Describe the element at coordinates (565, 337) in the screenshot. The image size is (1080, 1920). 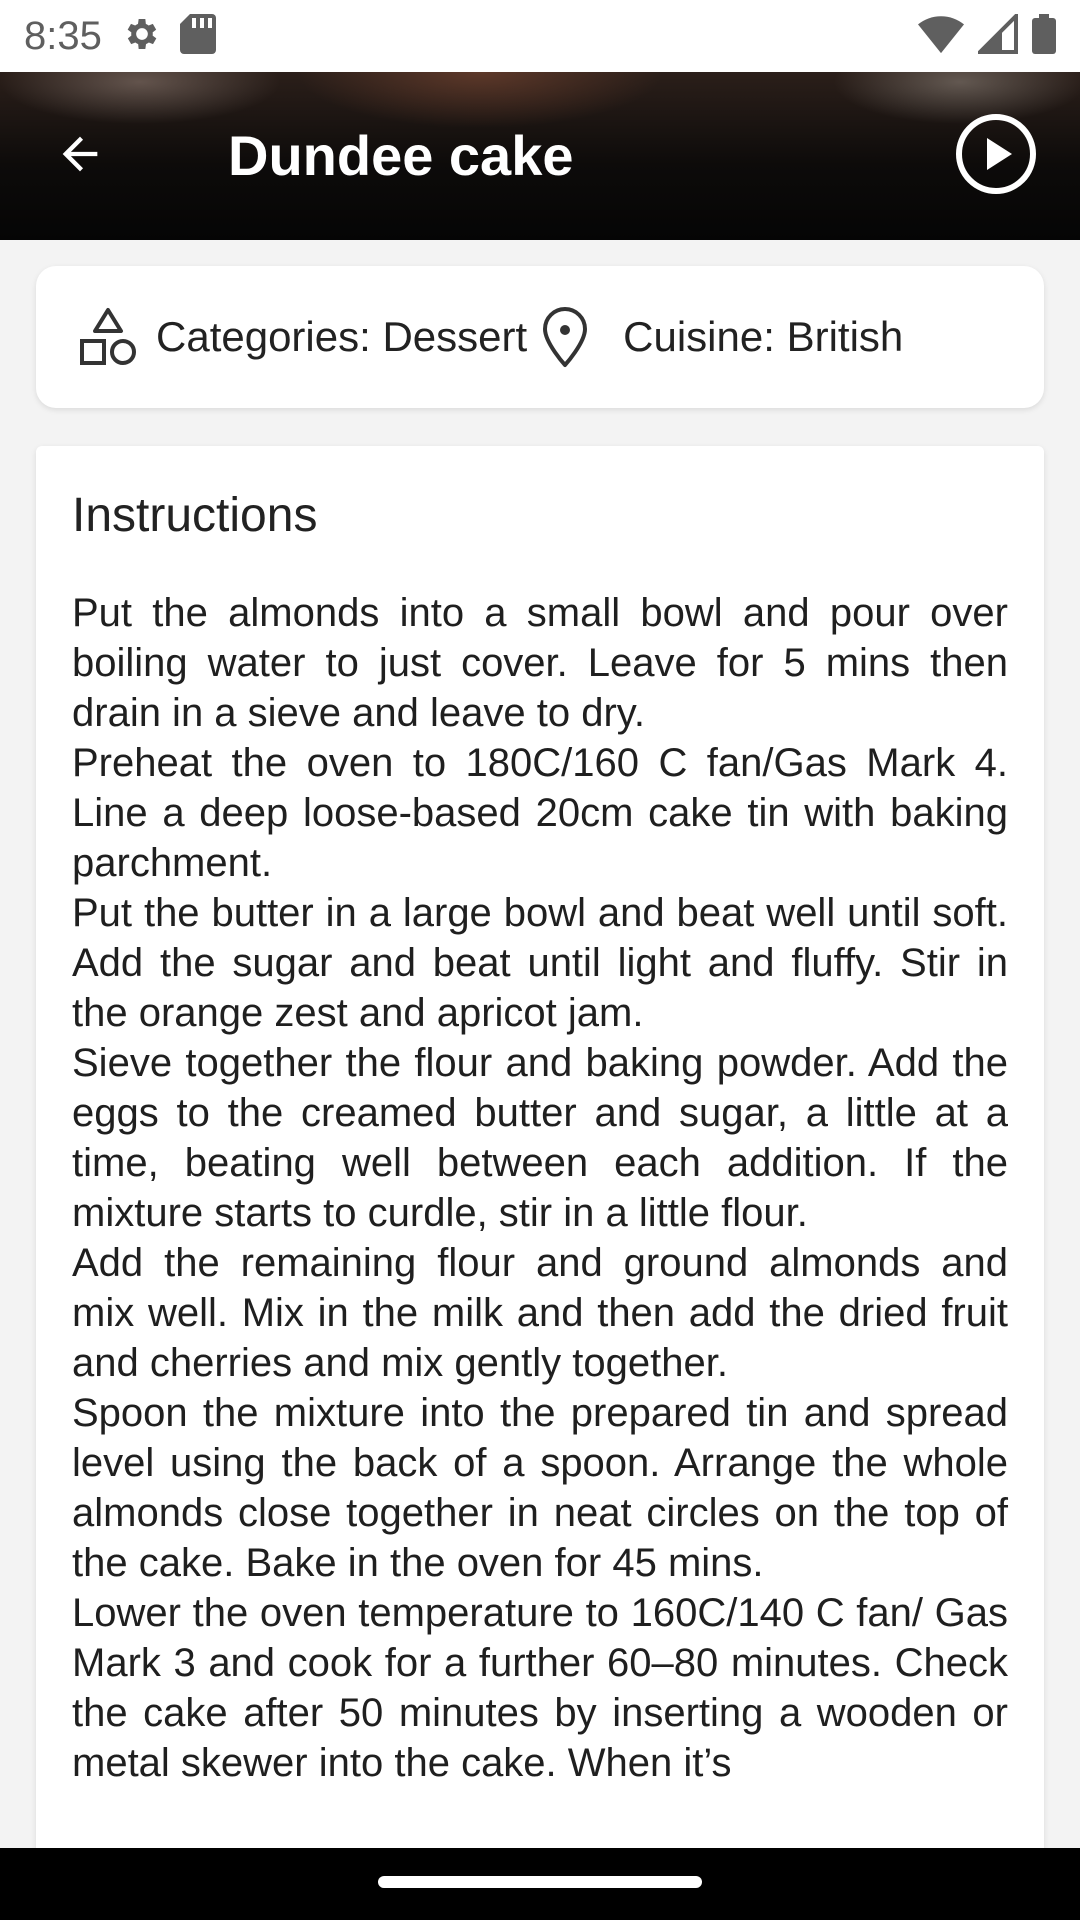
I see `location-pin-icon` at that location.